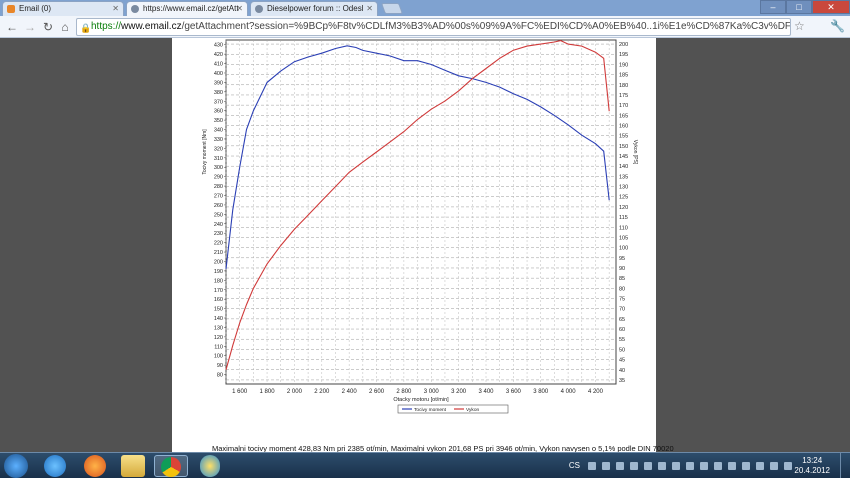  Describe the element at coordinates (622, 361) in the screenshot. I see `y-right-tick-label: 45` at that location.